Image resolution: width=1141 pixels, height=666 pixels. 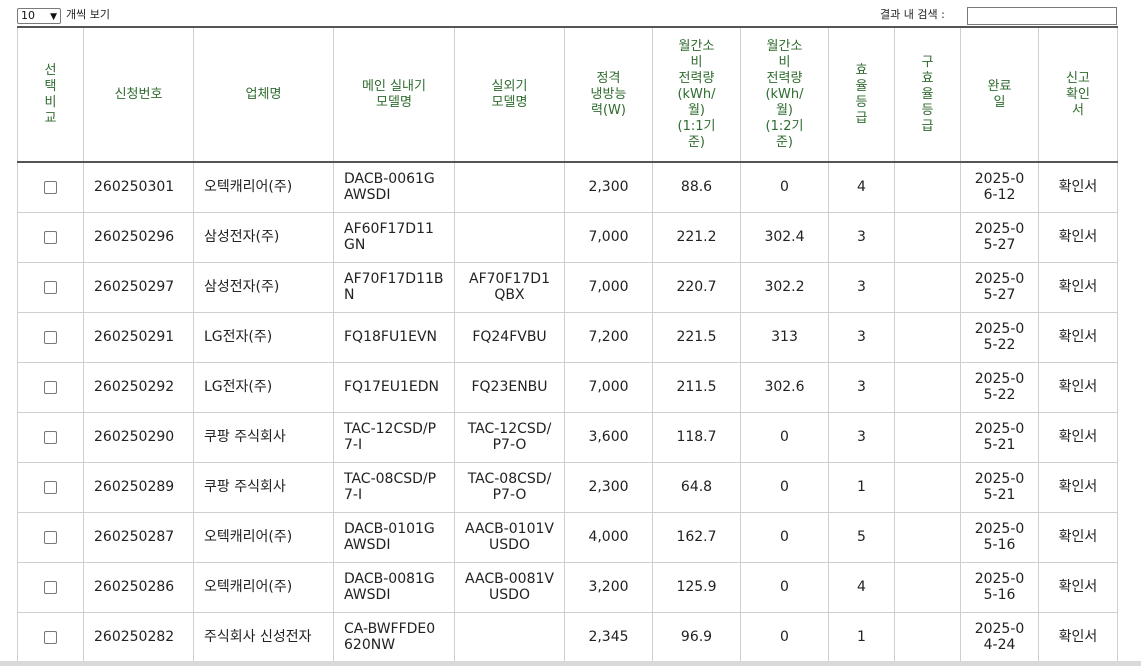 What do you see at coordinates (696, 287) in the screenshot?
I see `monthly-1to1-cell: 220.7` at bounding box center [696, 287].